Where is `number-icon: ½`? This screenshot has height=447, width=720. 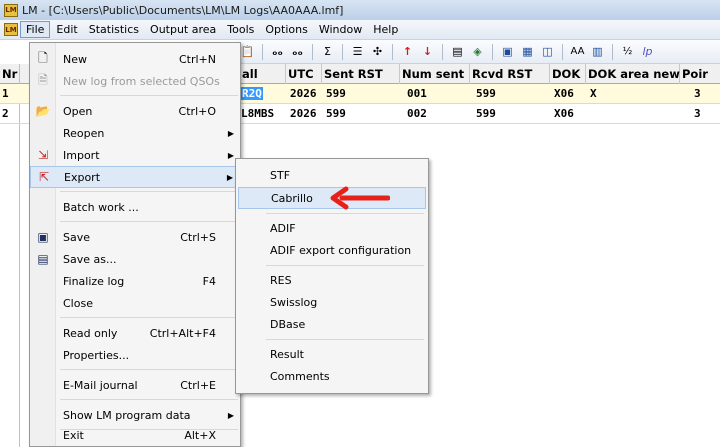
number-icon: ½ is located at coordinates (627, 51).